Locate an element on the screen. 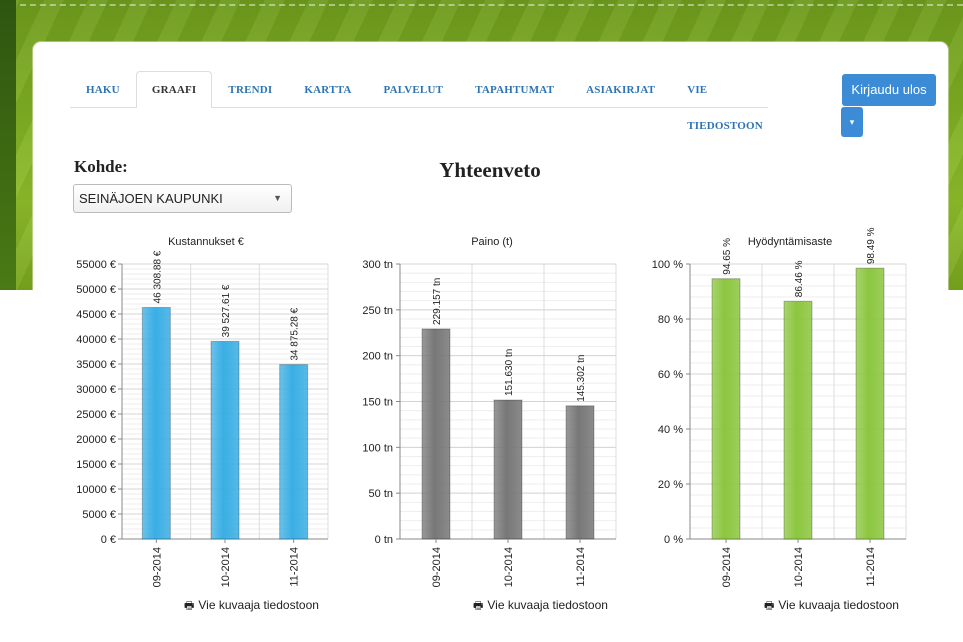  y-tick-label: 35000 € is located at coordinates (96, 365).